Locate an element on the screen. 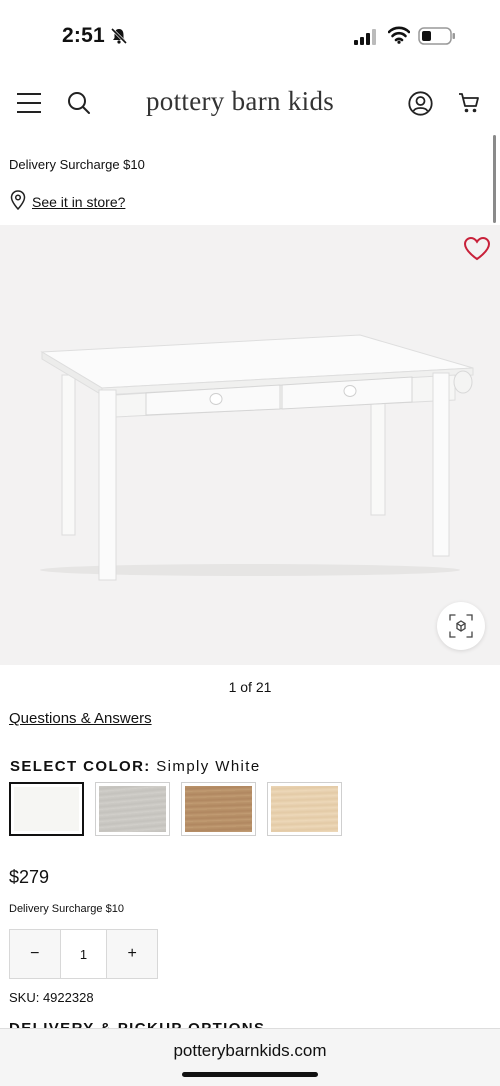 The width and height of the screenshot is (500, 1086). ar-cube-icon is located at coordinates (461, 626).